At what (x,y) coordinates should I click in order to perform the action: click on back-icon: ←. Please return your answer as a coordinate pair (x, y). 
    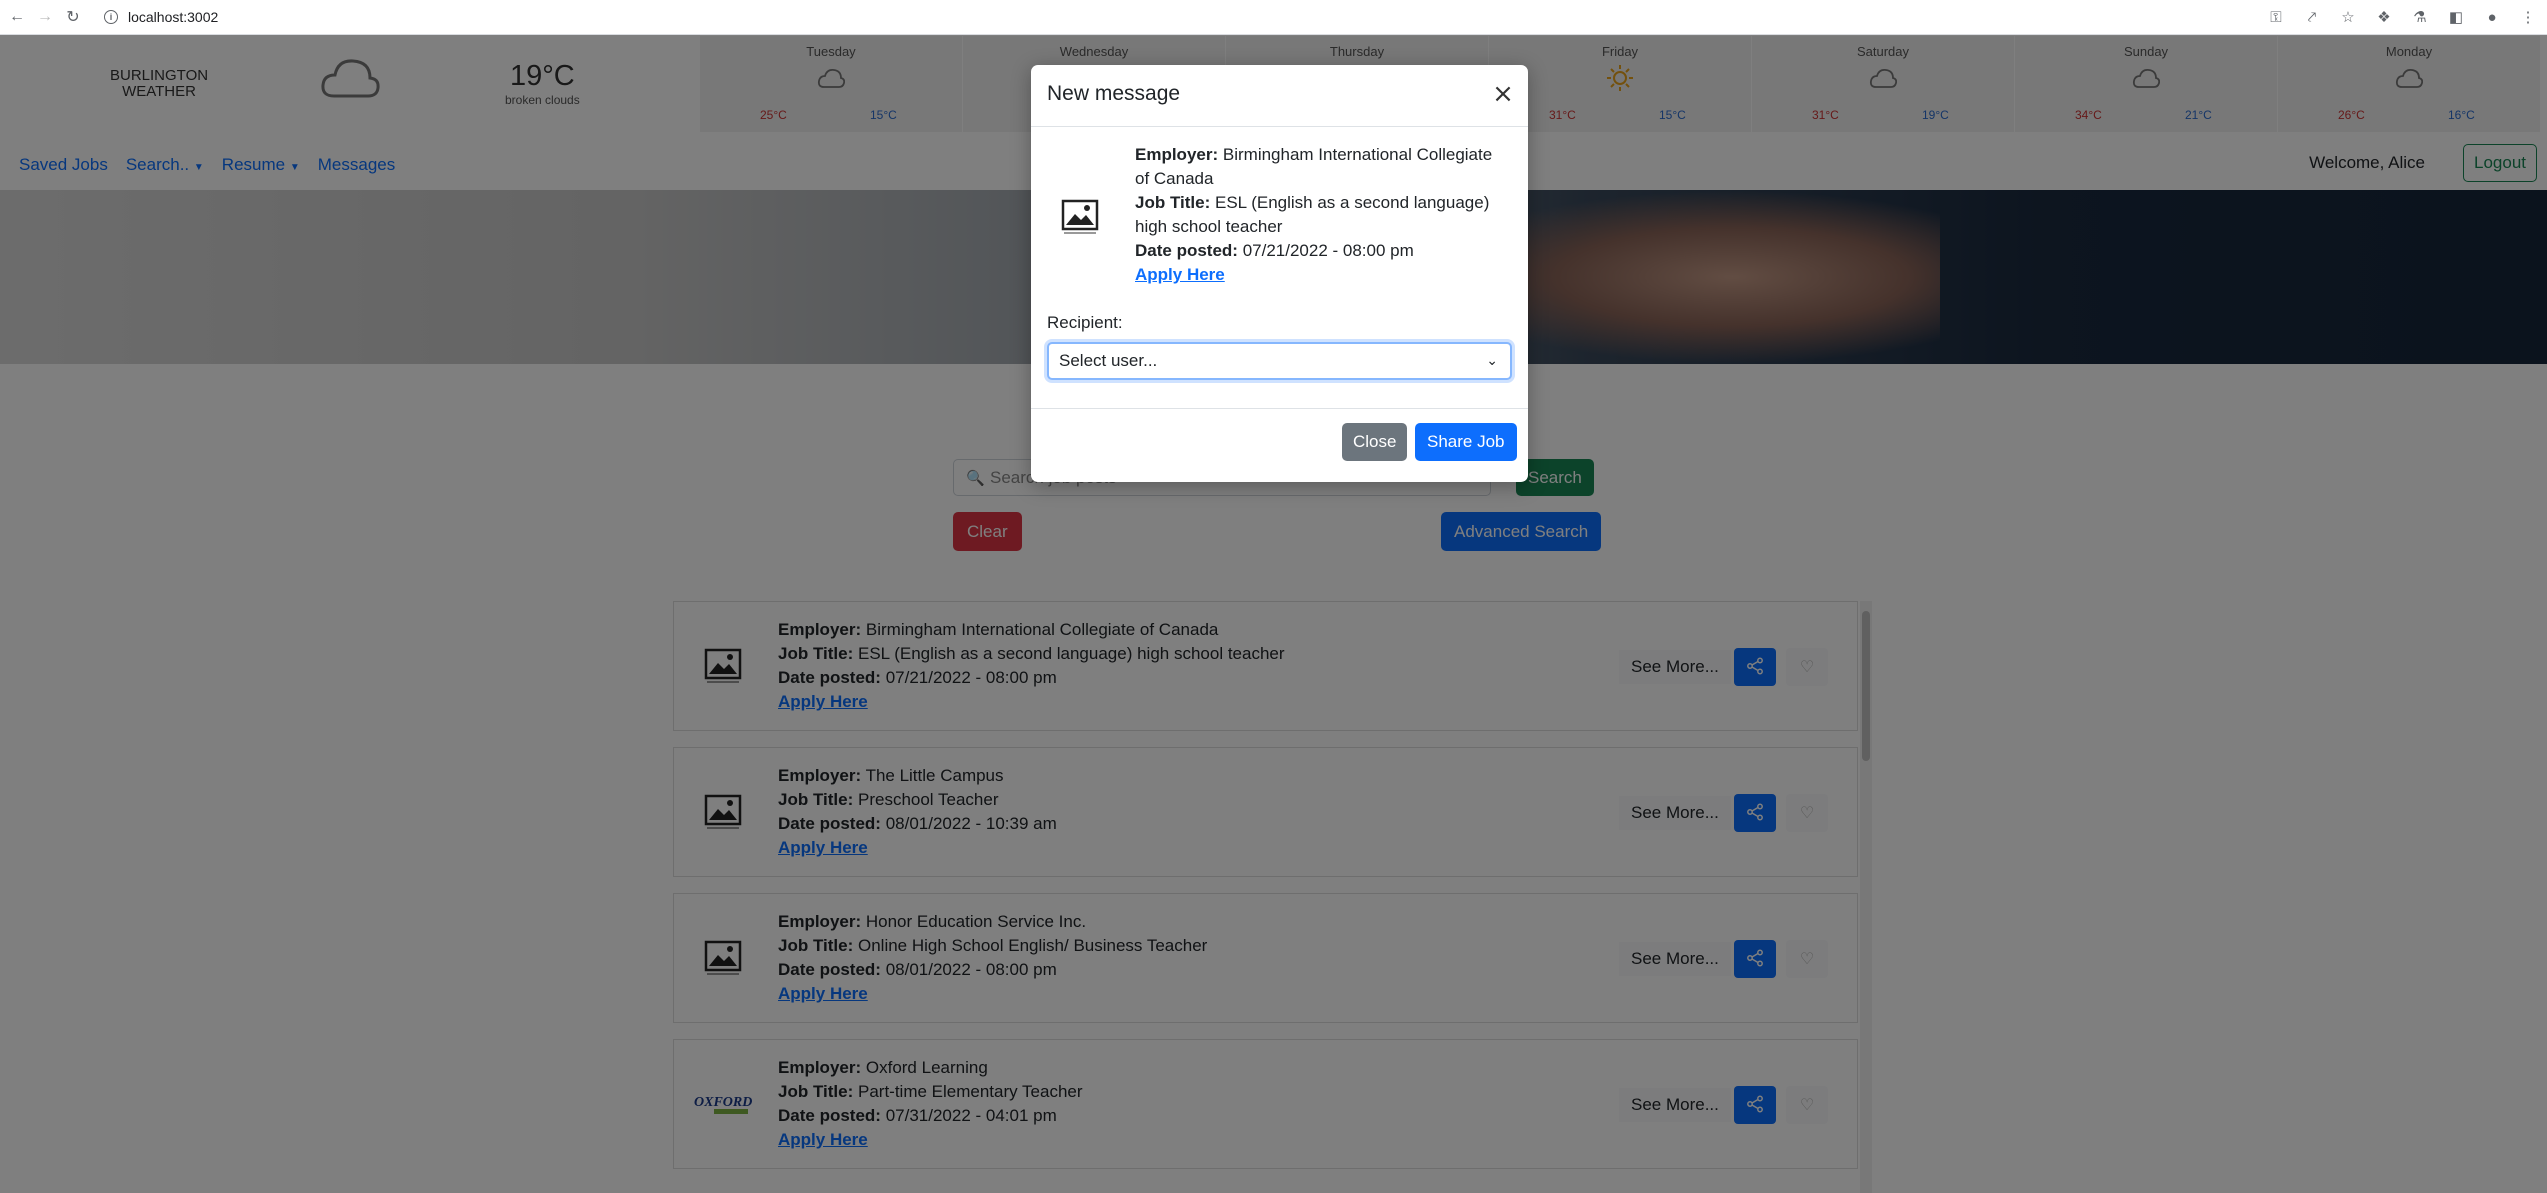
    Looking at the image, I should click on (17, 17).